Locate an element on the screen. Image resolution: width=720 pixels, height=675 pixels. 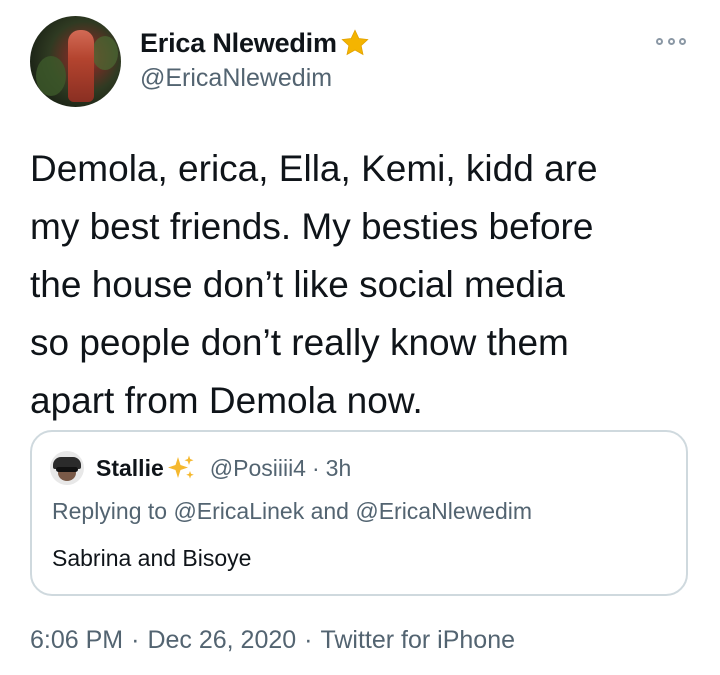
author-avatar is located at coordinates (75, 61).